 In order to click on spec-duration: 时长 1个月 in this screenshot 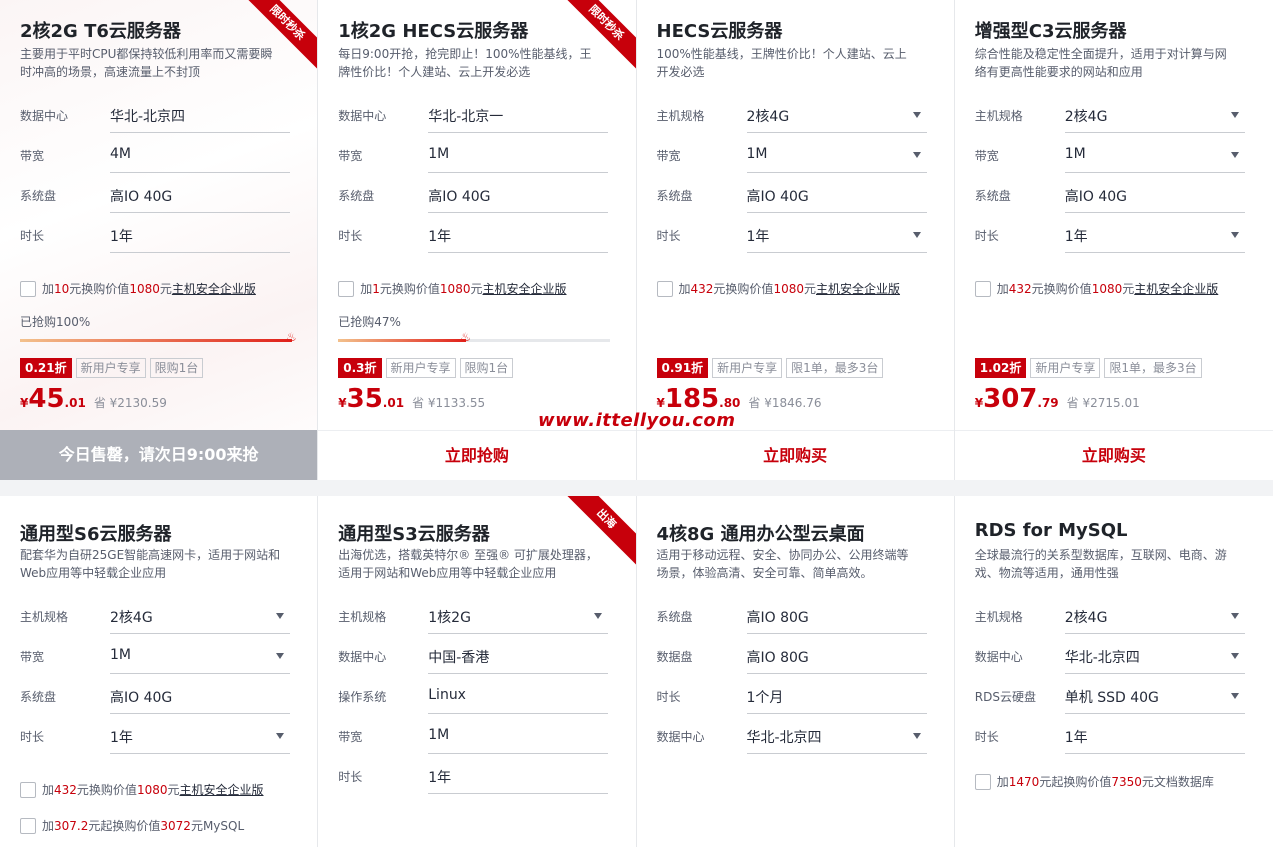, I will do `click(793, 698)`.